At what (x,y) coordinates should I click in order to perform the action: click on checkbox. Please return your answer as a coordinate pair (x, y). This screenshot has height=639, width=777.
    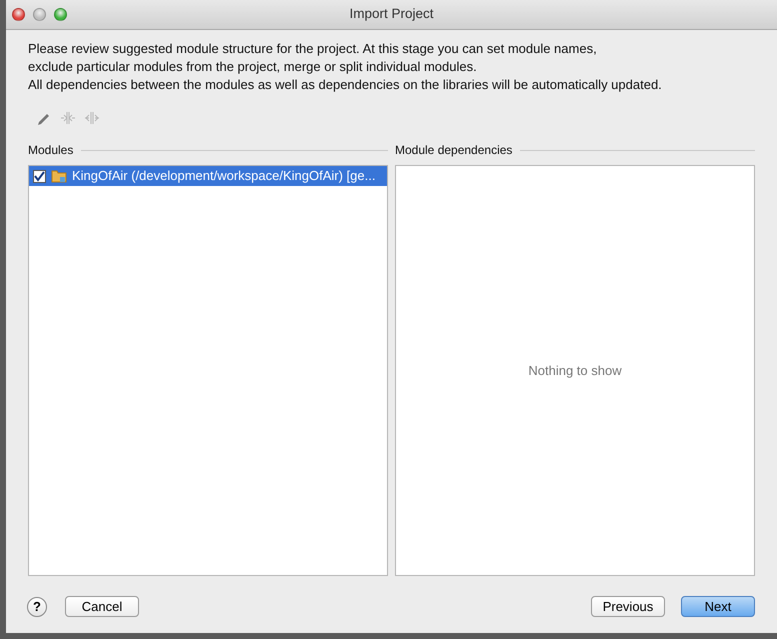
    Looking at the image, I should click on (39, 176).